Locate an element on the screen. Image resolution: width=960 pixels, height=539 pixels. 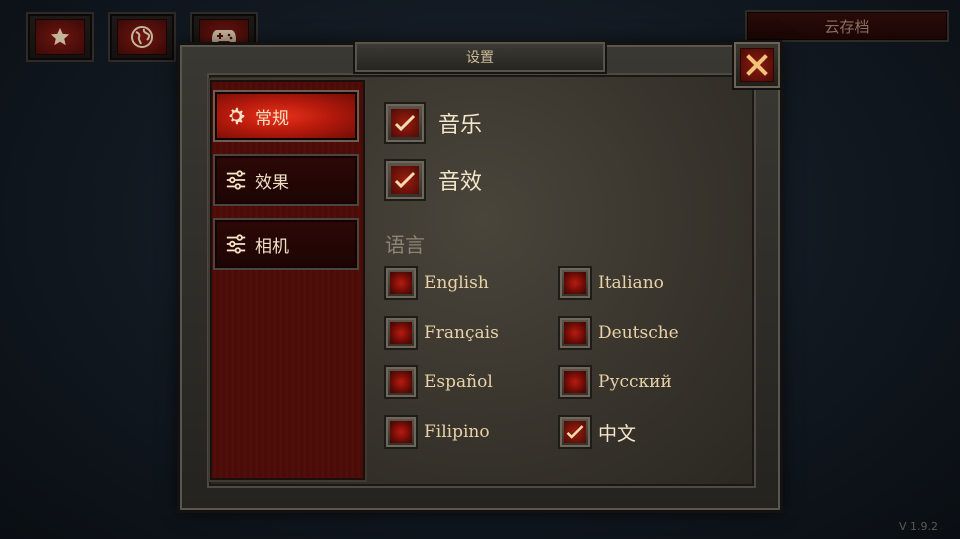
language-label: 中文 is located at coordinates (617, 433).